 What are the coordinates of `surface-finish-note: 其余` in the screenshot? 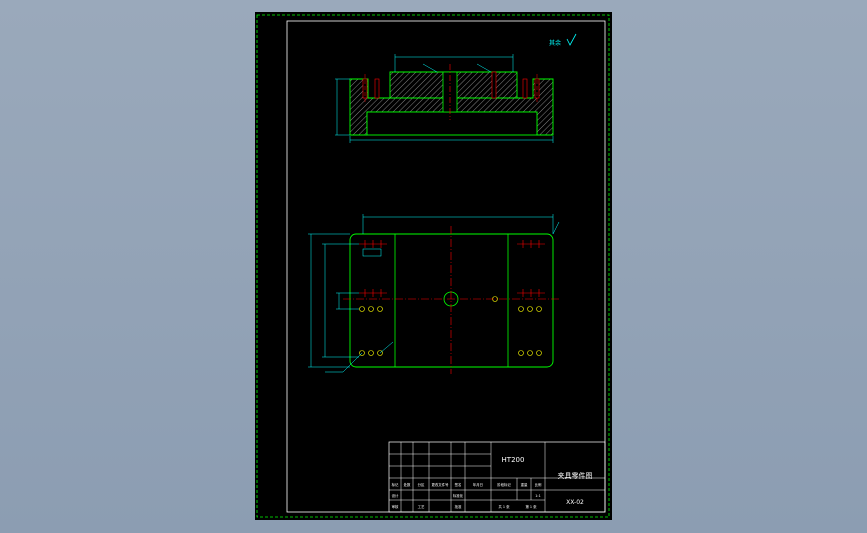 It's located at (563, 40).